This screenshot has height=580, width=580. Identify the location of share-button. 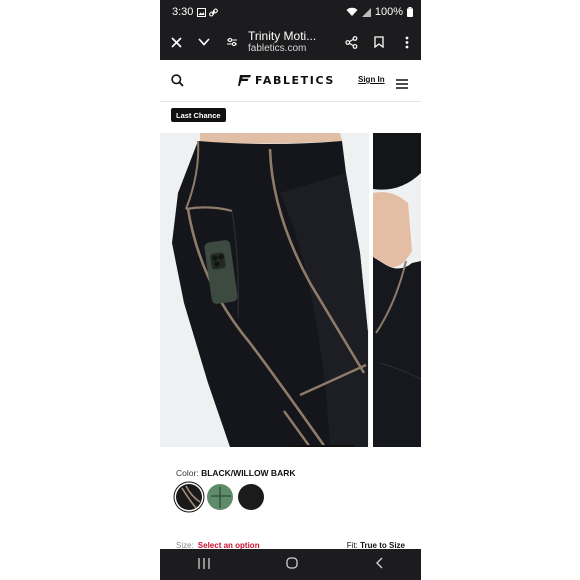
(351, 42).